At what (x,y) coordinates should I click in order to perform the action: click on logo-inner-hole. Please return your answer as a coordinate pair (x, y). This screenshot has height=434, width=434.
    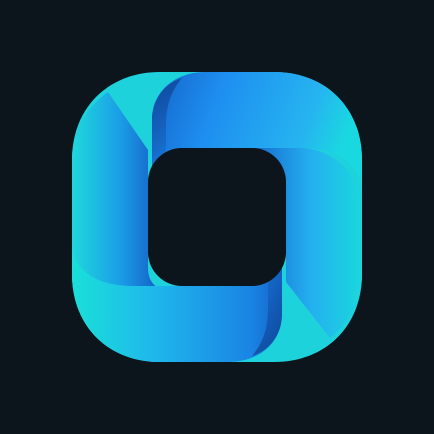
    Looking at the image, I should click on (217, 217).